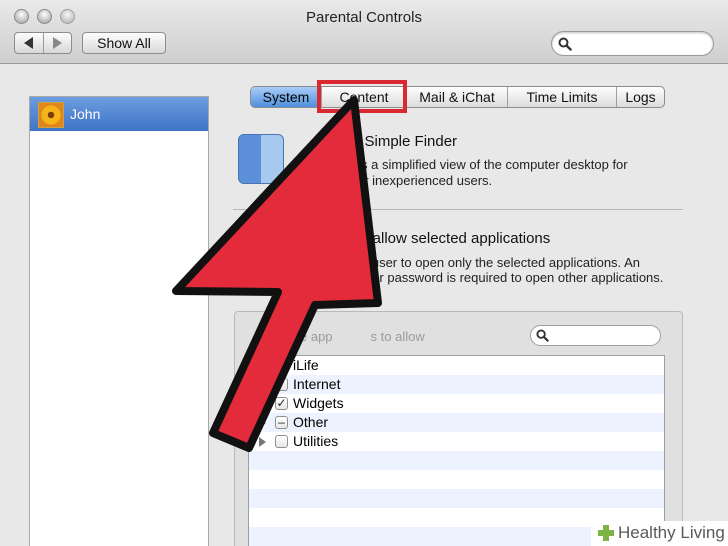  I want to click on back-button, so click(29, 43).